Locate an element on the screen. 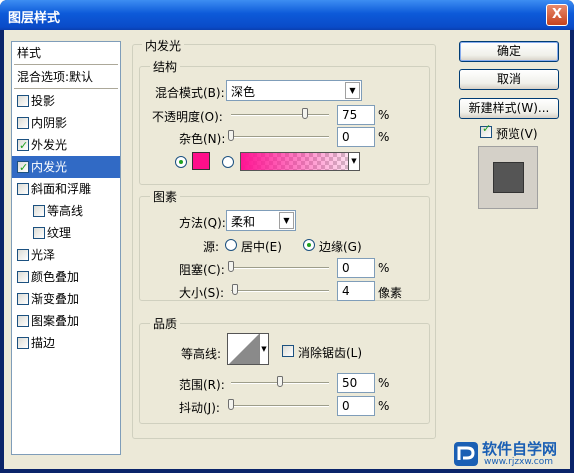 Image resolution: width=574 pixels, height=473 pixels. opacity-slider is located at coordinates (280, 115).